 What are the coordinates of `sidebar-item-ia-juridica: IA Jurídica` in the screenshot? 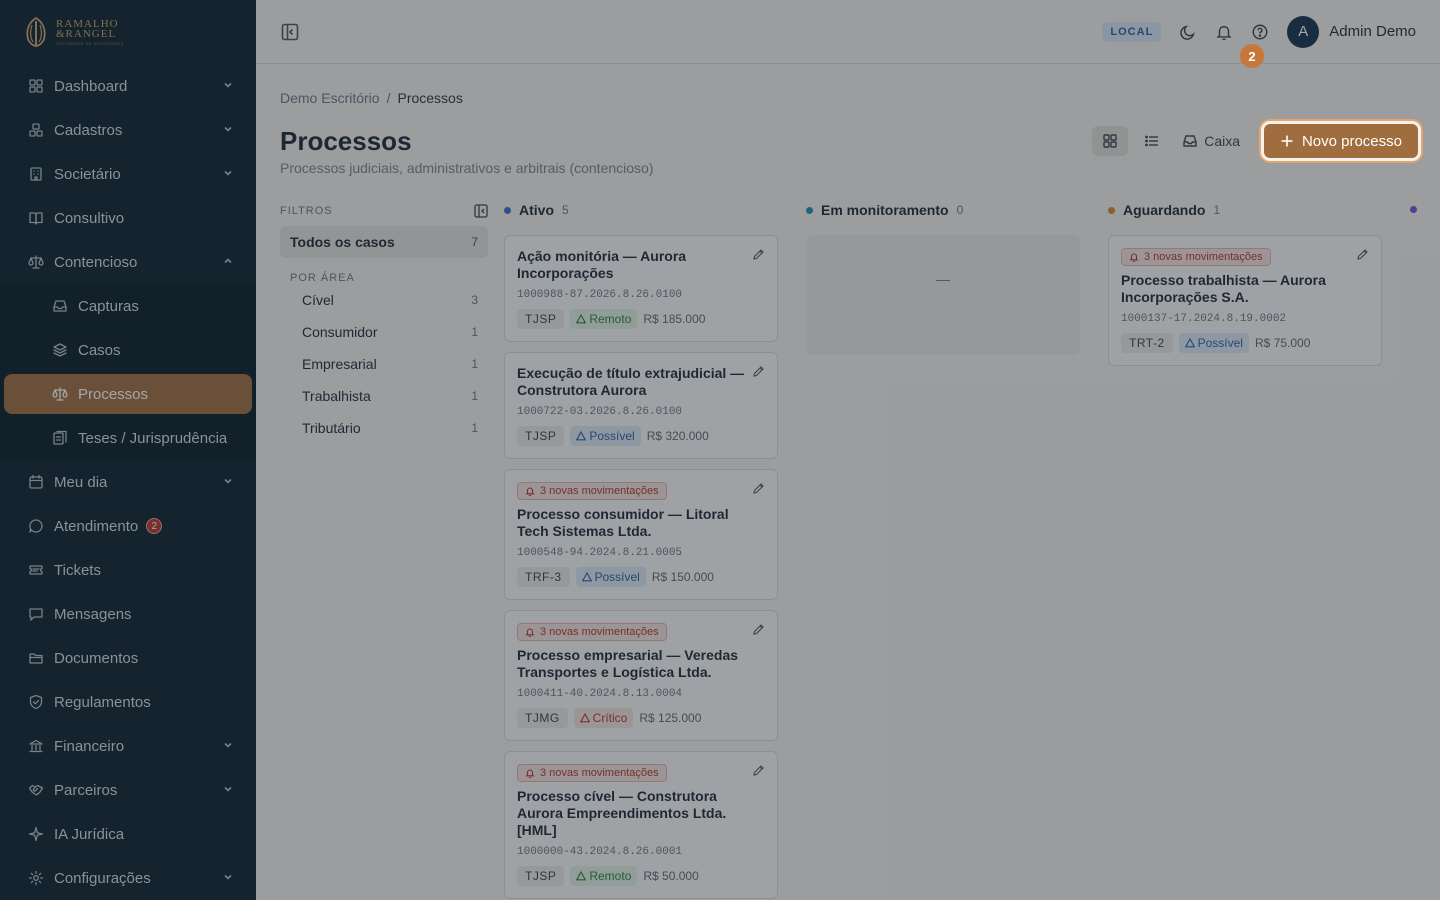 It's located at (128, 834).